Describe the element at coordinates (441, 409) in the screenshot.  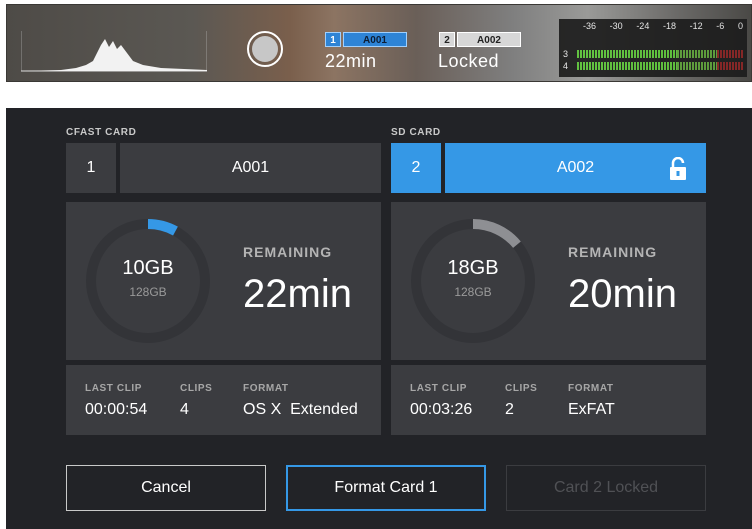
I see `sd-last-clip: 00:03:26` at that location.